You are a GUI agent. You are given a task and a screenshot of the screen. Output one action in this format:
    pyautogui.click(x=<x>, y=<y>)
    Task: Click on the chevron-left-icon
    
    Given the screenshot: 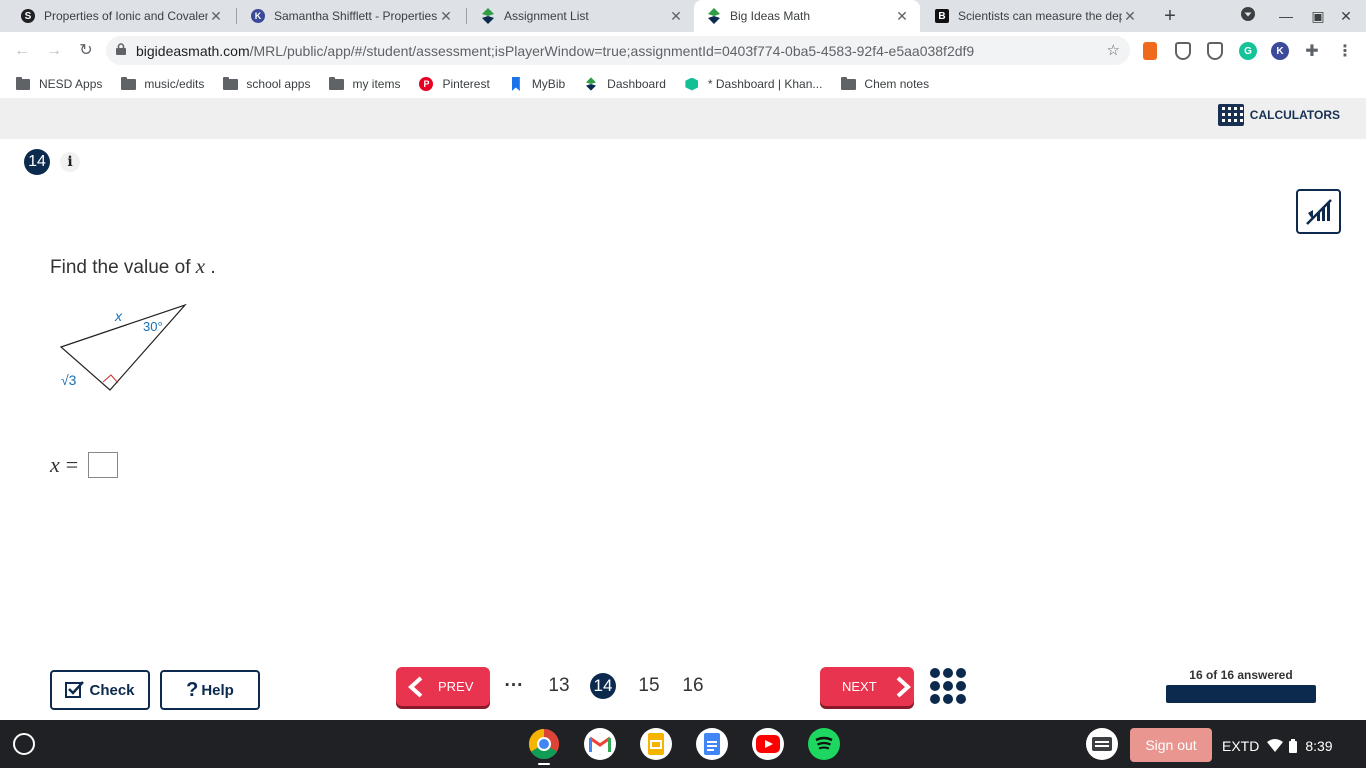 What is the action you would take?
    pyautogui.click(x=415, y=686)
    